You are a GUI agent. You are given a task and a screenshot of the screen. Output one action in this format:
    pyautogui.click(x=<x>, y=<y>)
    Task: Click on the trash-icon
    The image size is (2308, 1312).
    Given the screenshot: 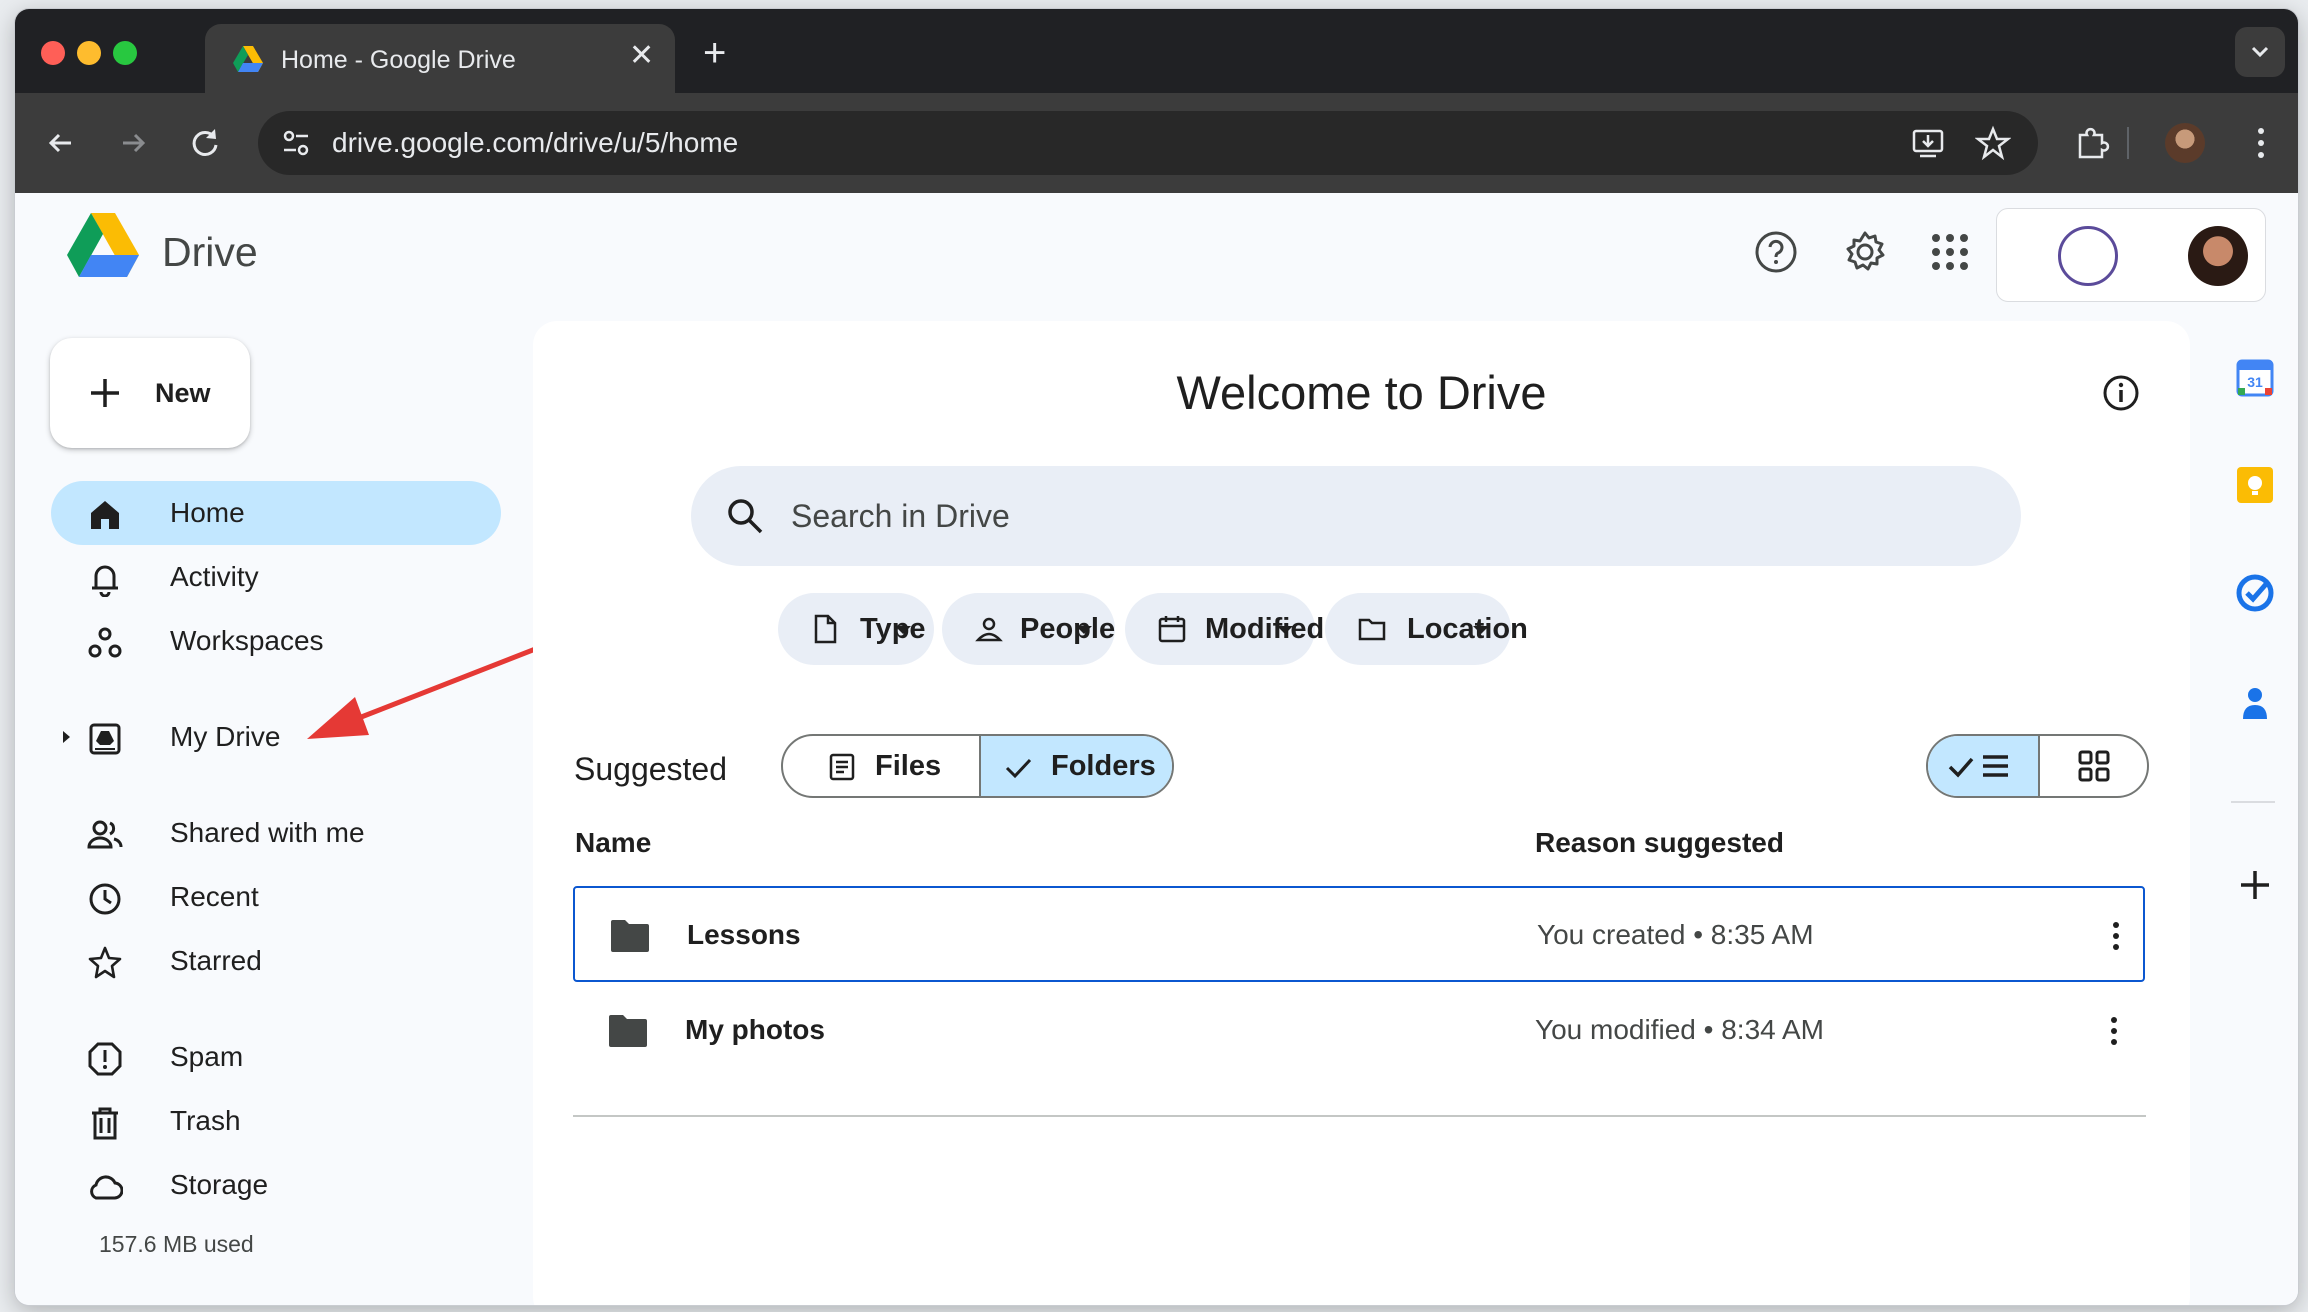 What is the action you would take?
    pyautogui.click(x=105, y=1123)
    